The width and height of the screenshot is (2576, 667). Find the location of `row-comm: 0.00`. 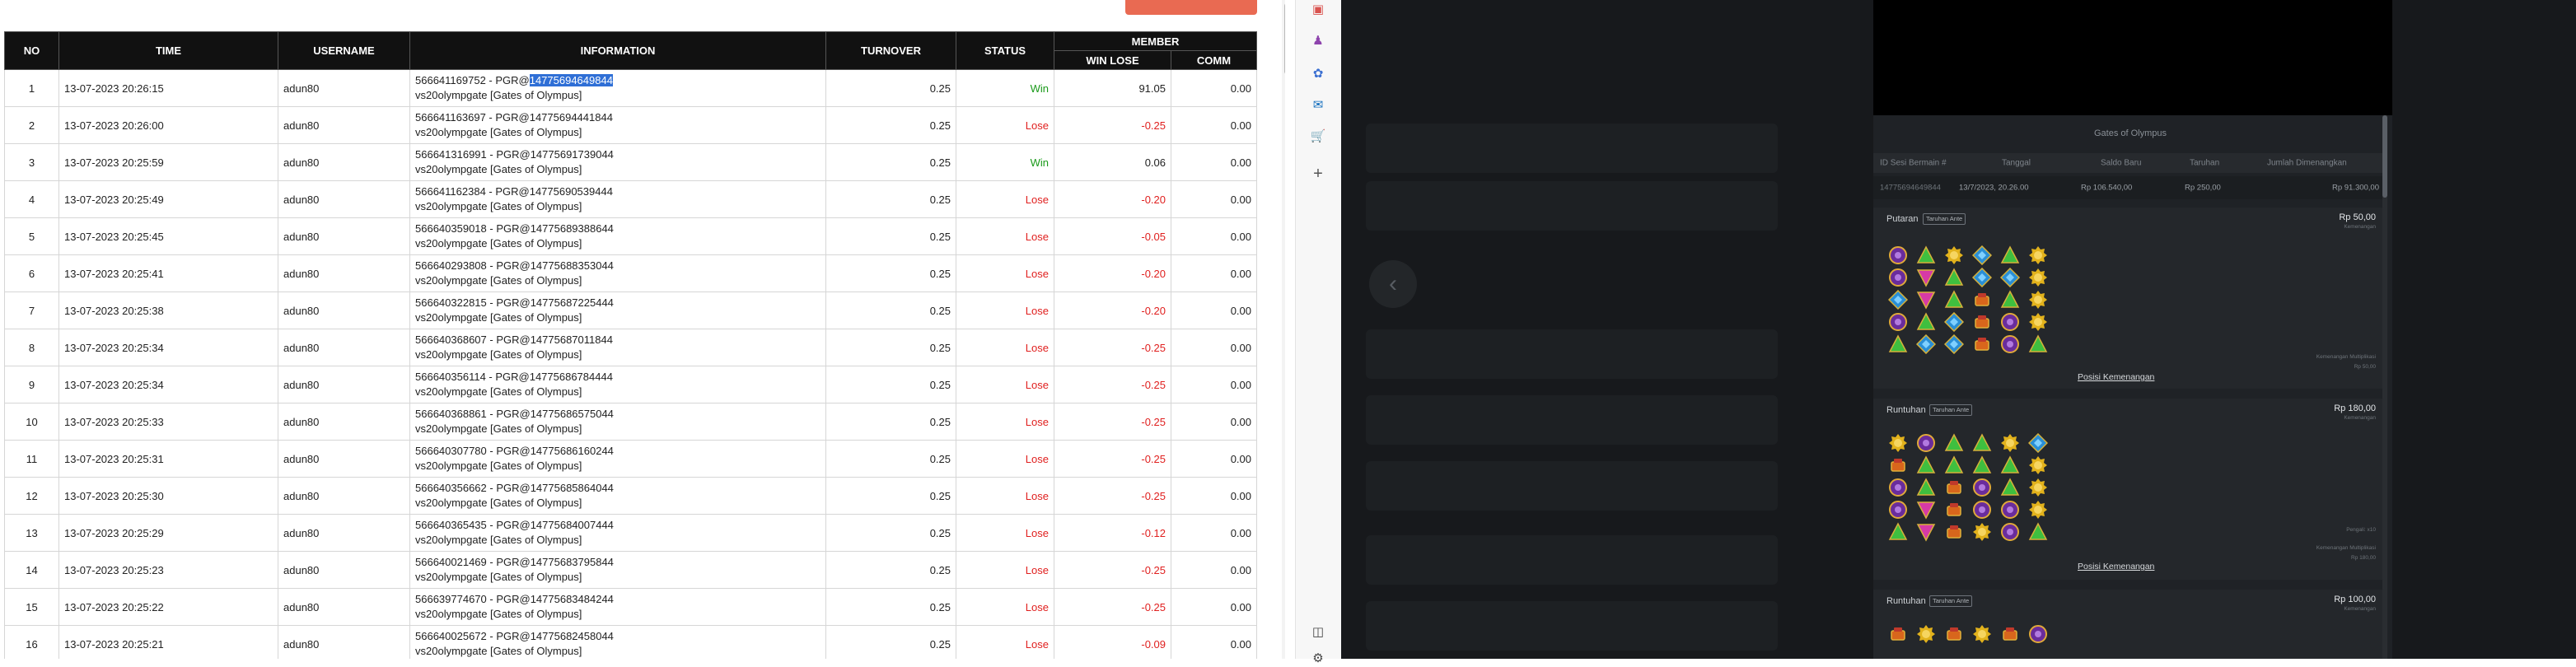

row-comm: 0.00 is located at coordinates (1214, 88).